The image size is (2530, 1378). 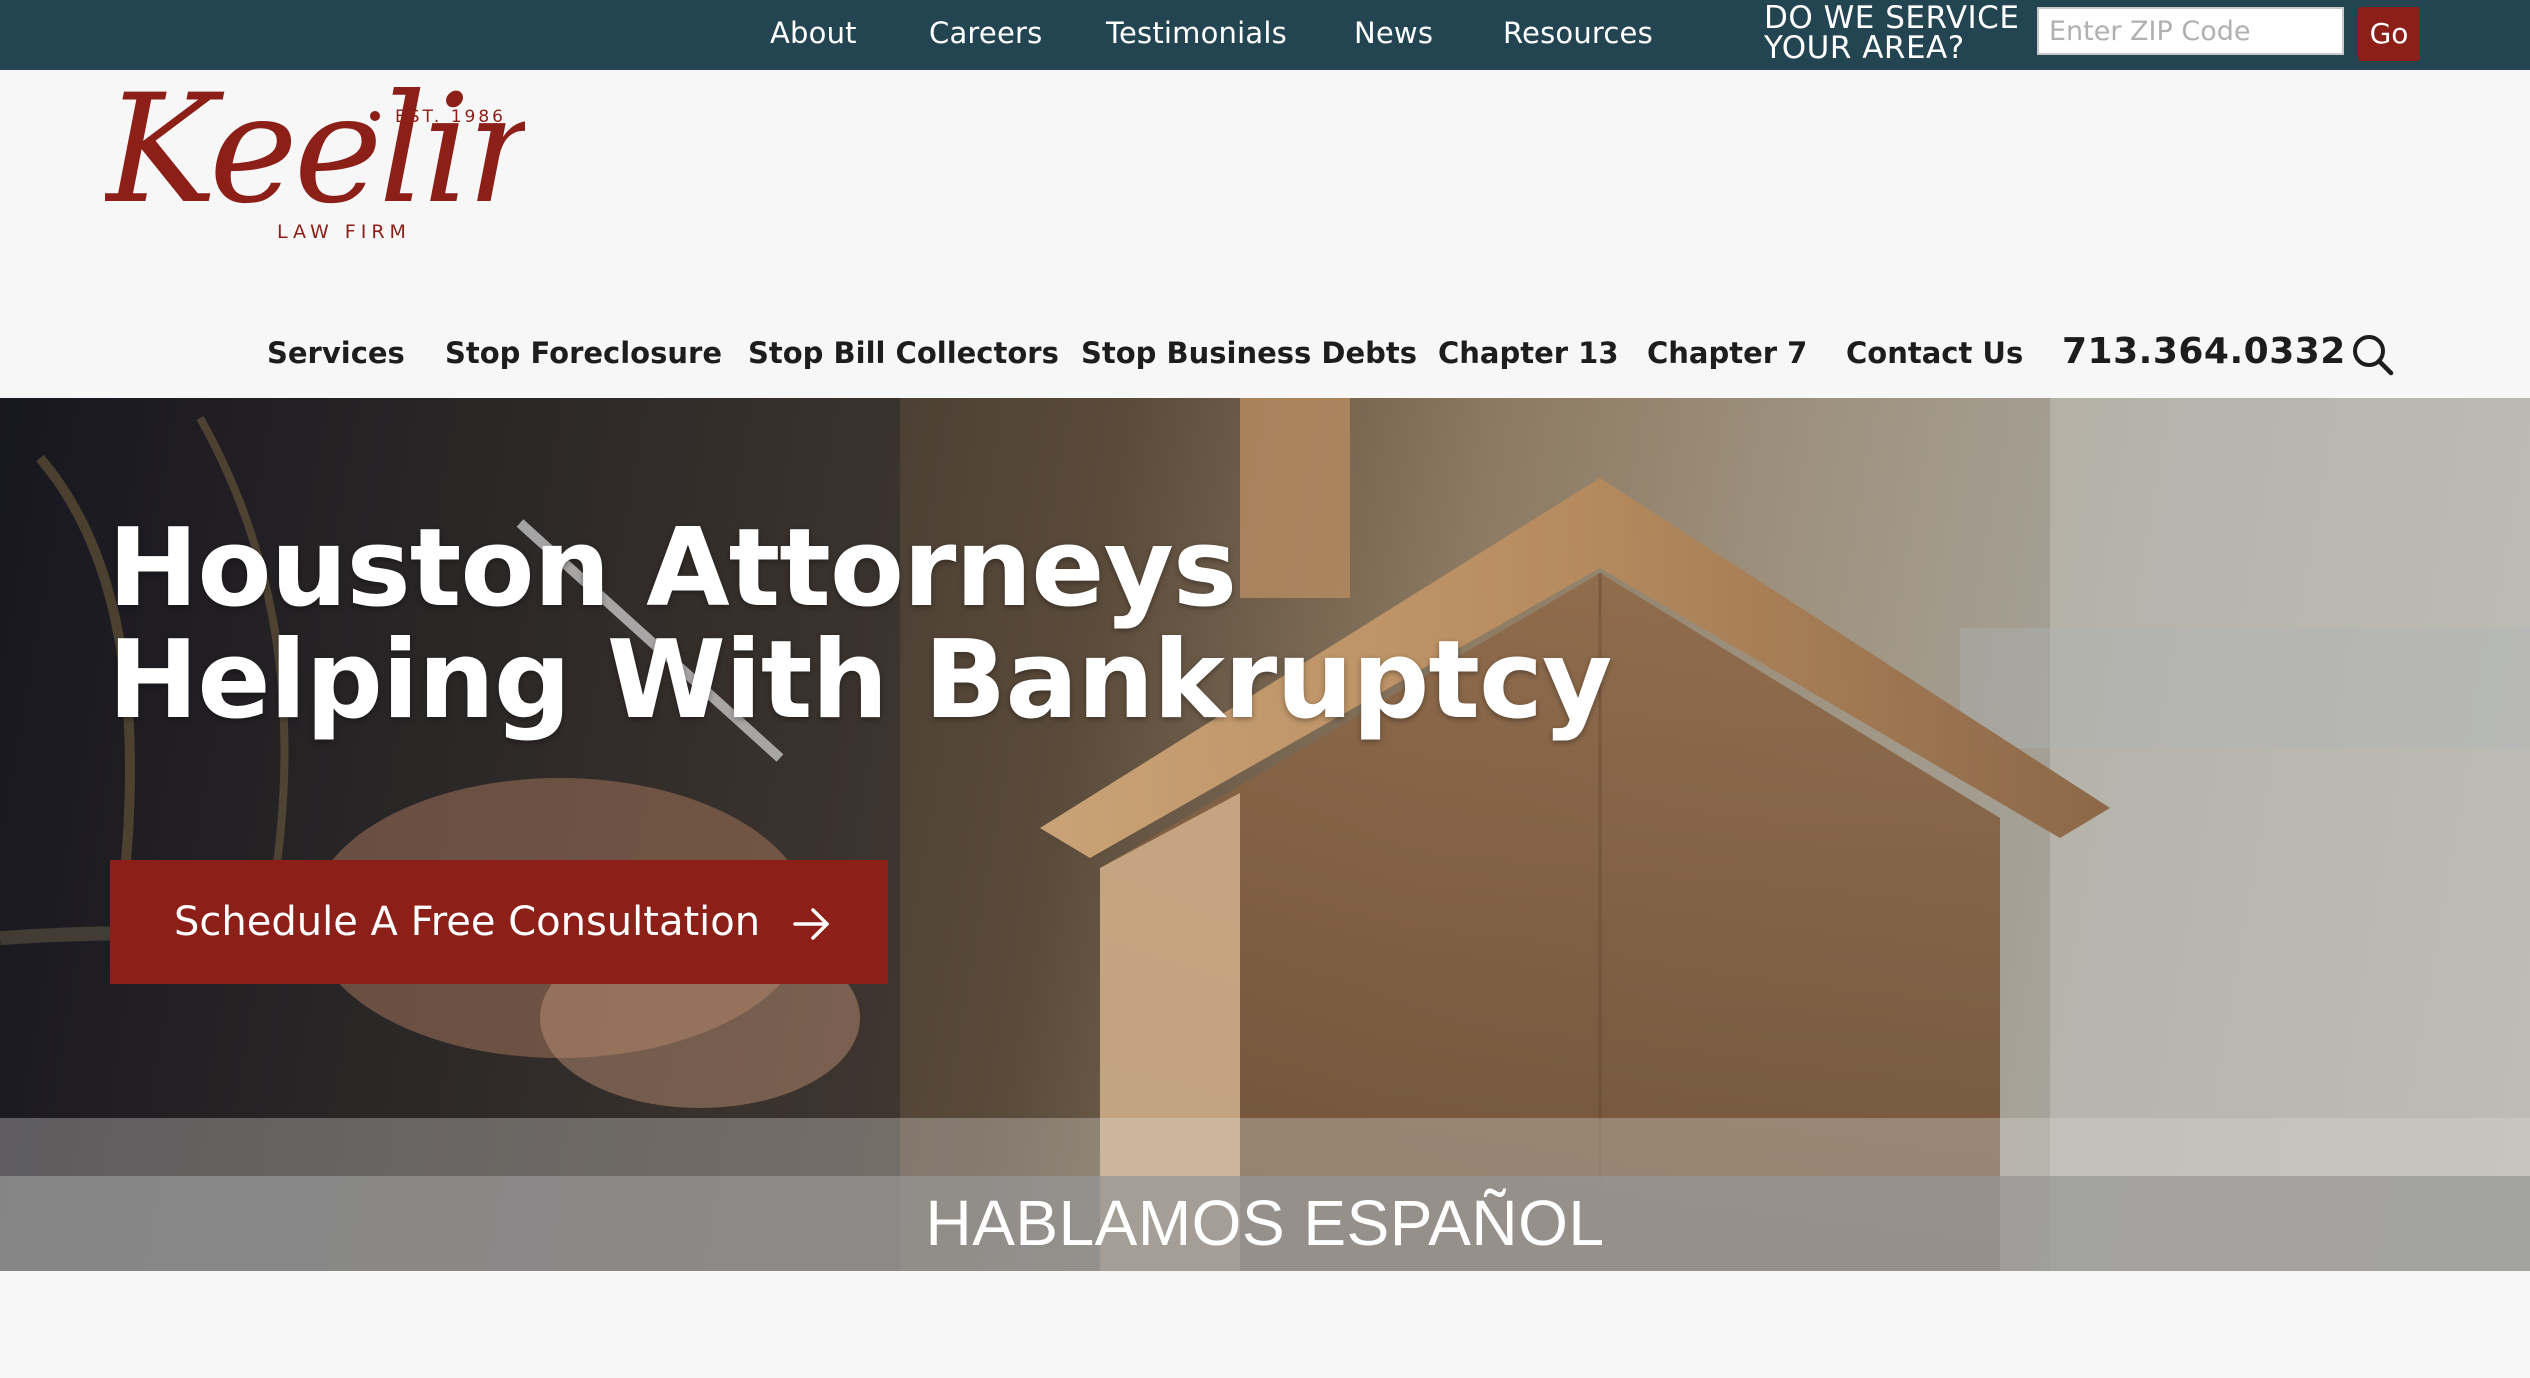 What do you see at coordinates (583, 353) in the screenshot?
I see `nav-stop-foreclosure: Stop Foreclosure` at bounding box center [583, 353].